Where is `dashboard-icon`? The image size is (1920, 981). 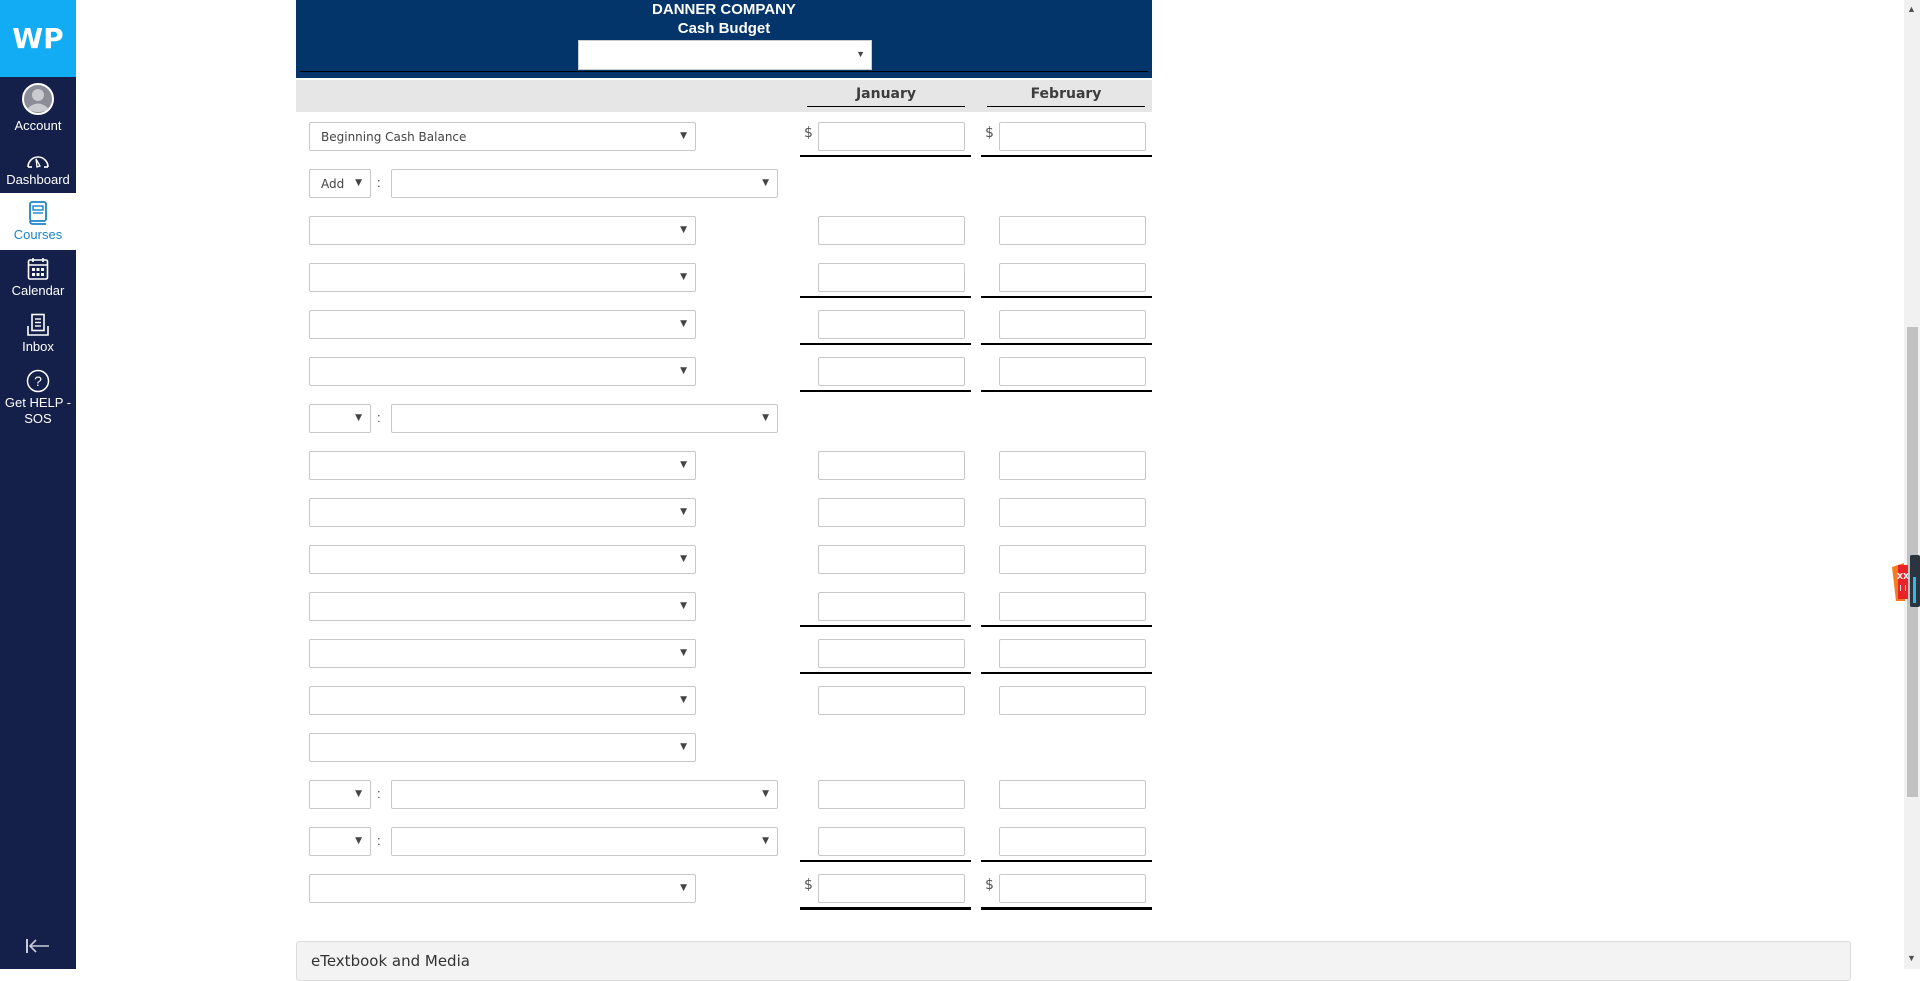 dashboard-icon is located at coordinates (38, 162).